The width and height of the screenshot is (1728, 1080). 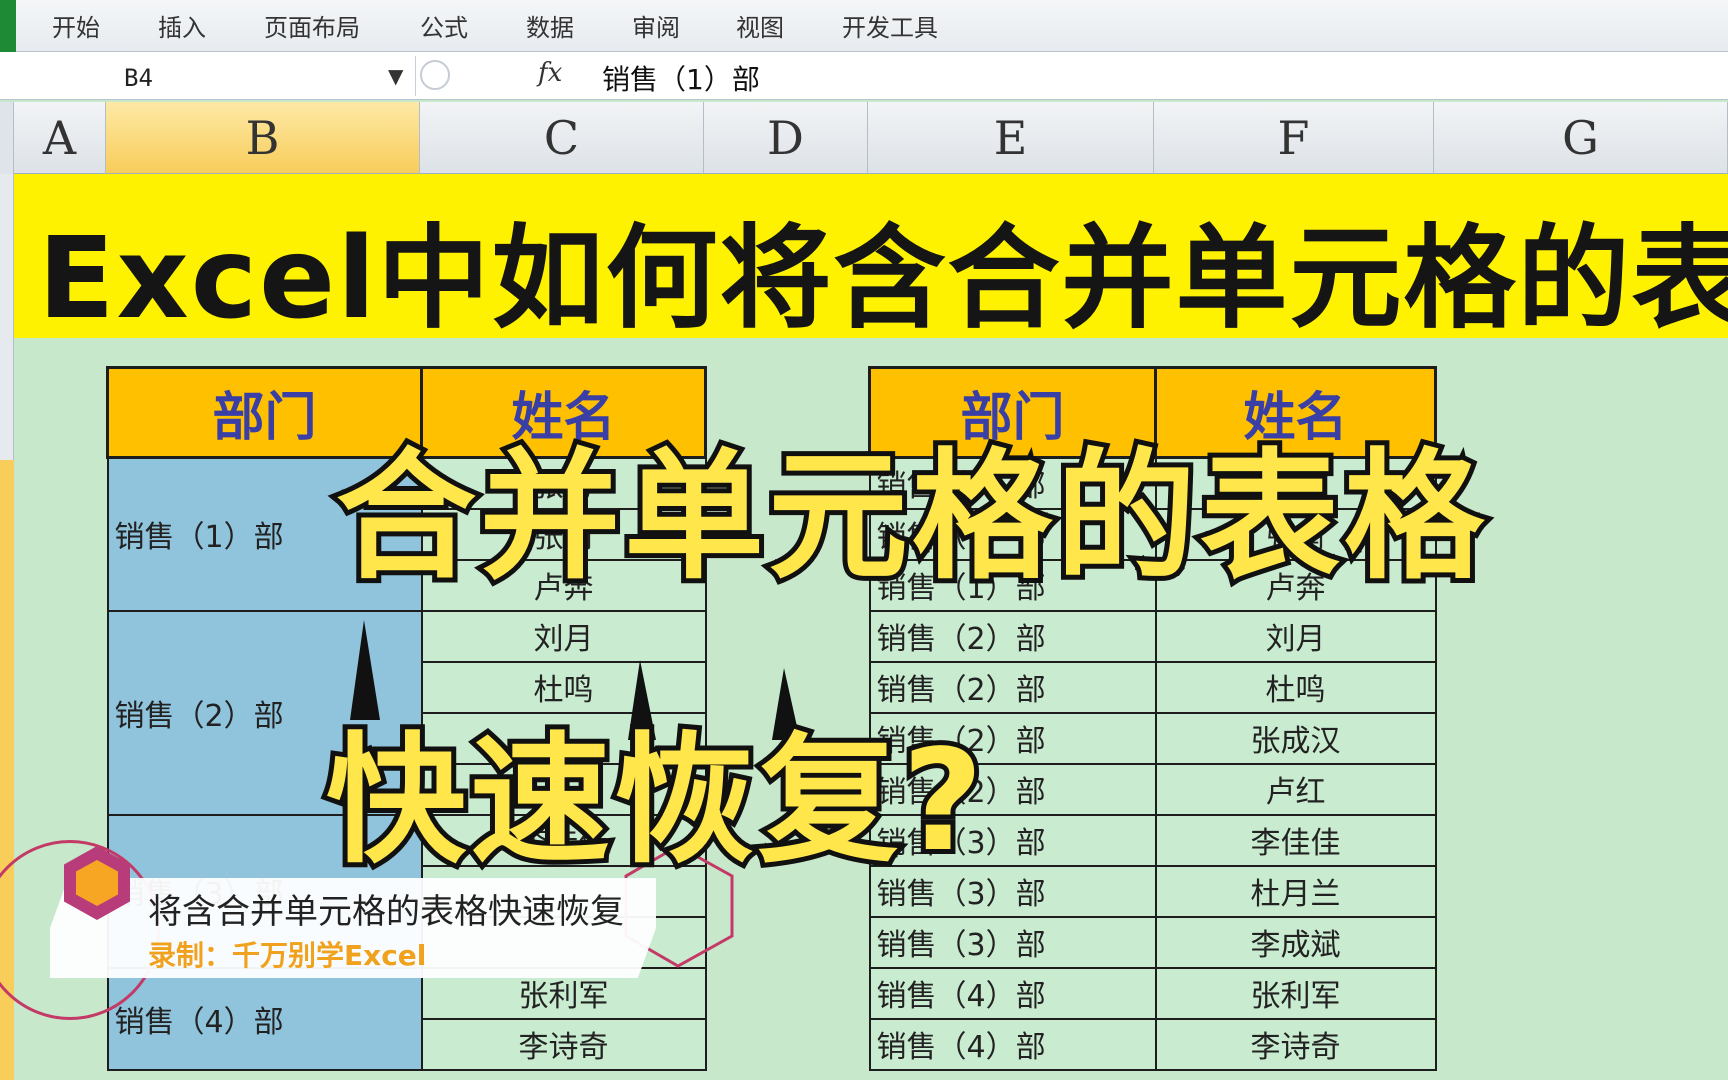 What do you see at coordinates (386, 912) in the screenshot?
I see `watermark-title: 将含合并单元格的表格快速恢复` at bounding box center [386, 912].